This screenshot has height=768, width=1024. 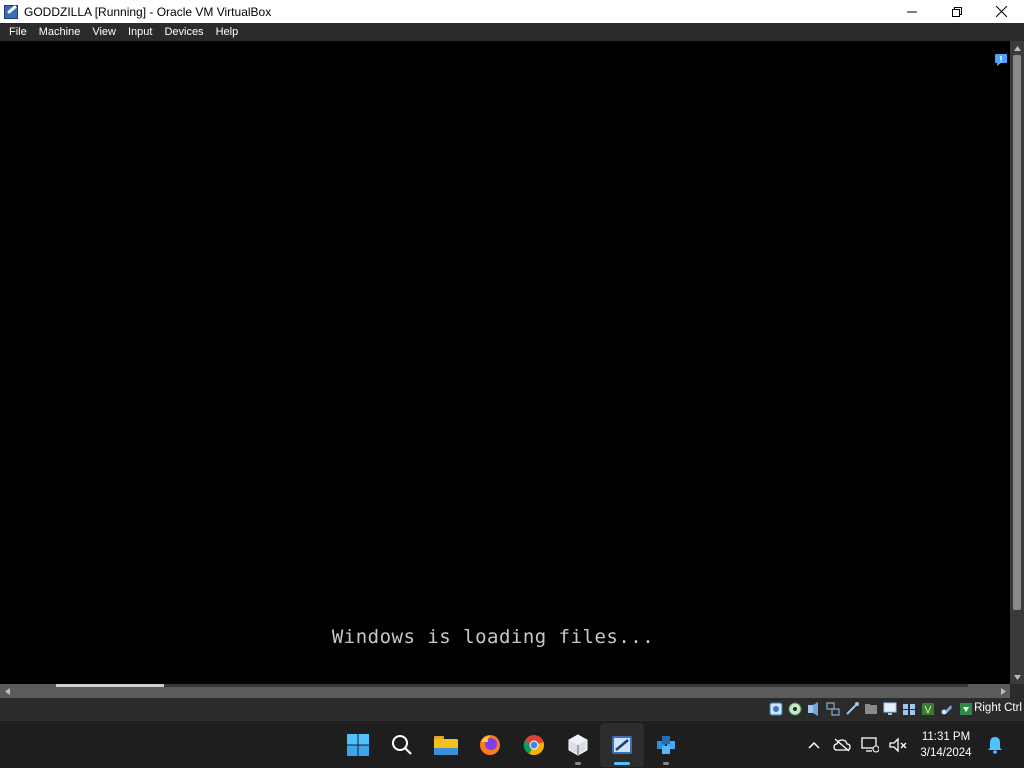 I want to click on windows-logo-icon, so click(x=358, y=745).